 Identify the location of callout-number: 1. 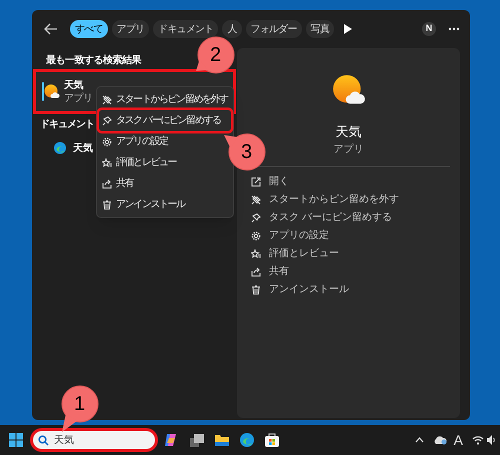
(80, 404).